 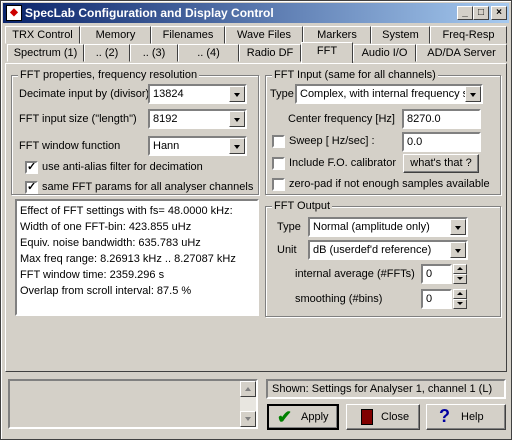 What do you see at coordinates (384, 53) in the screenshot?
I see `tab-audio-io: Audio I/O` at bounding box center [384, 53].